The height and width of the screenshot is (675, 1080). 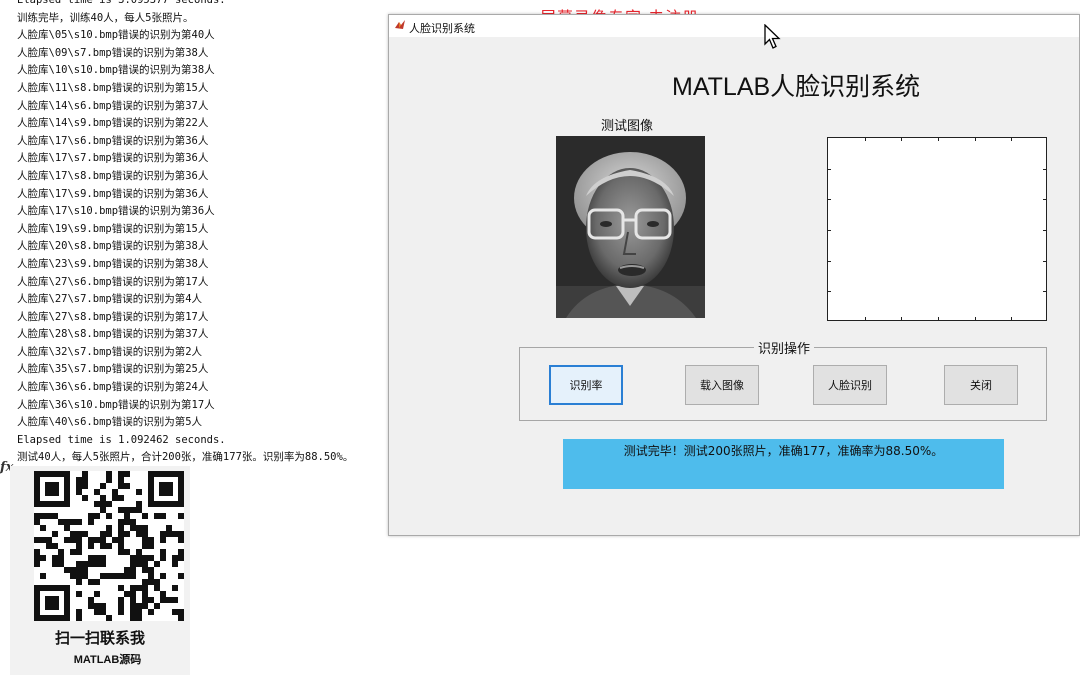 I want to click on console-line: Elapsed time is 1.092462 seconds., so click(x=121, y=439).